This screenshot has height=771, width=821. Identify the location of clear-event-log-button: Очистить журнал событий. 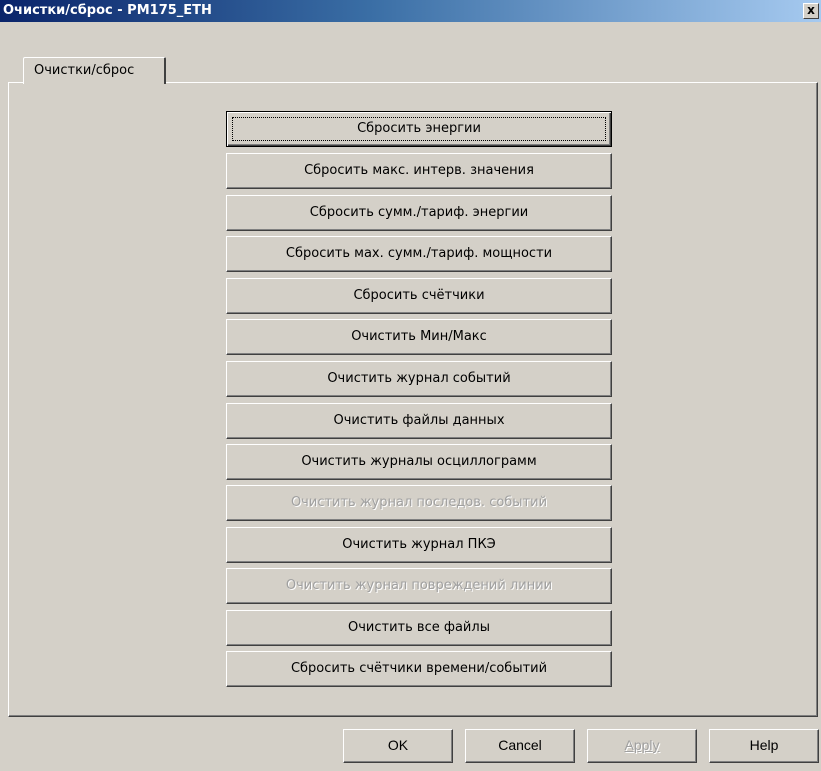
(419, 379).